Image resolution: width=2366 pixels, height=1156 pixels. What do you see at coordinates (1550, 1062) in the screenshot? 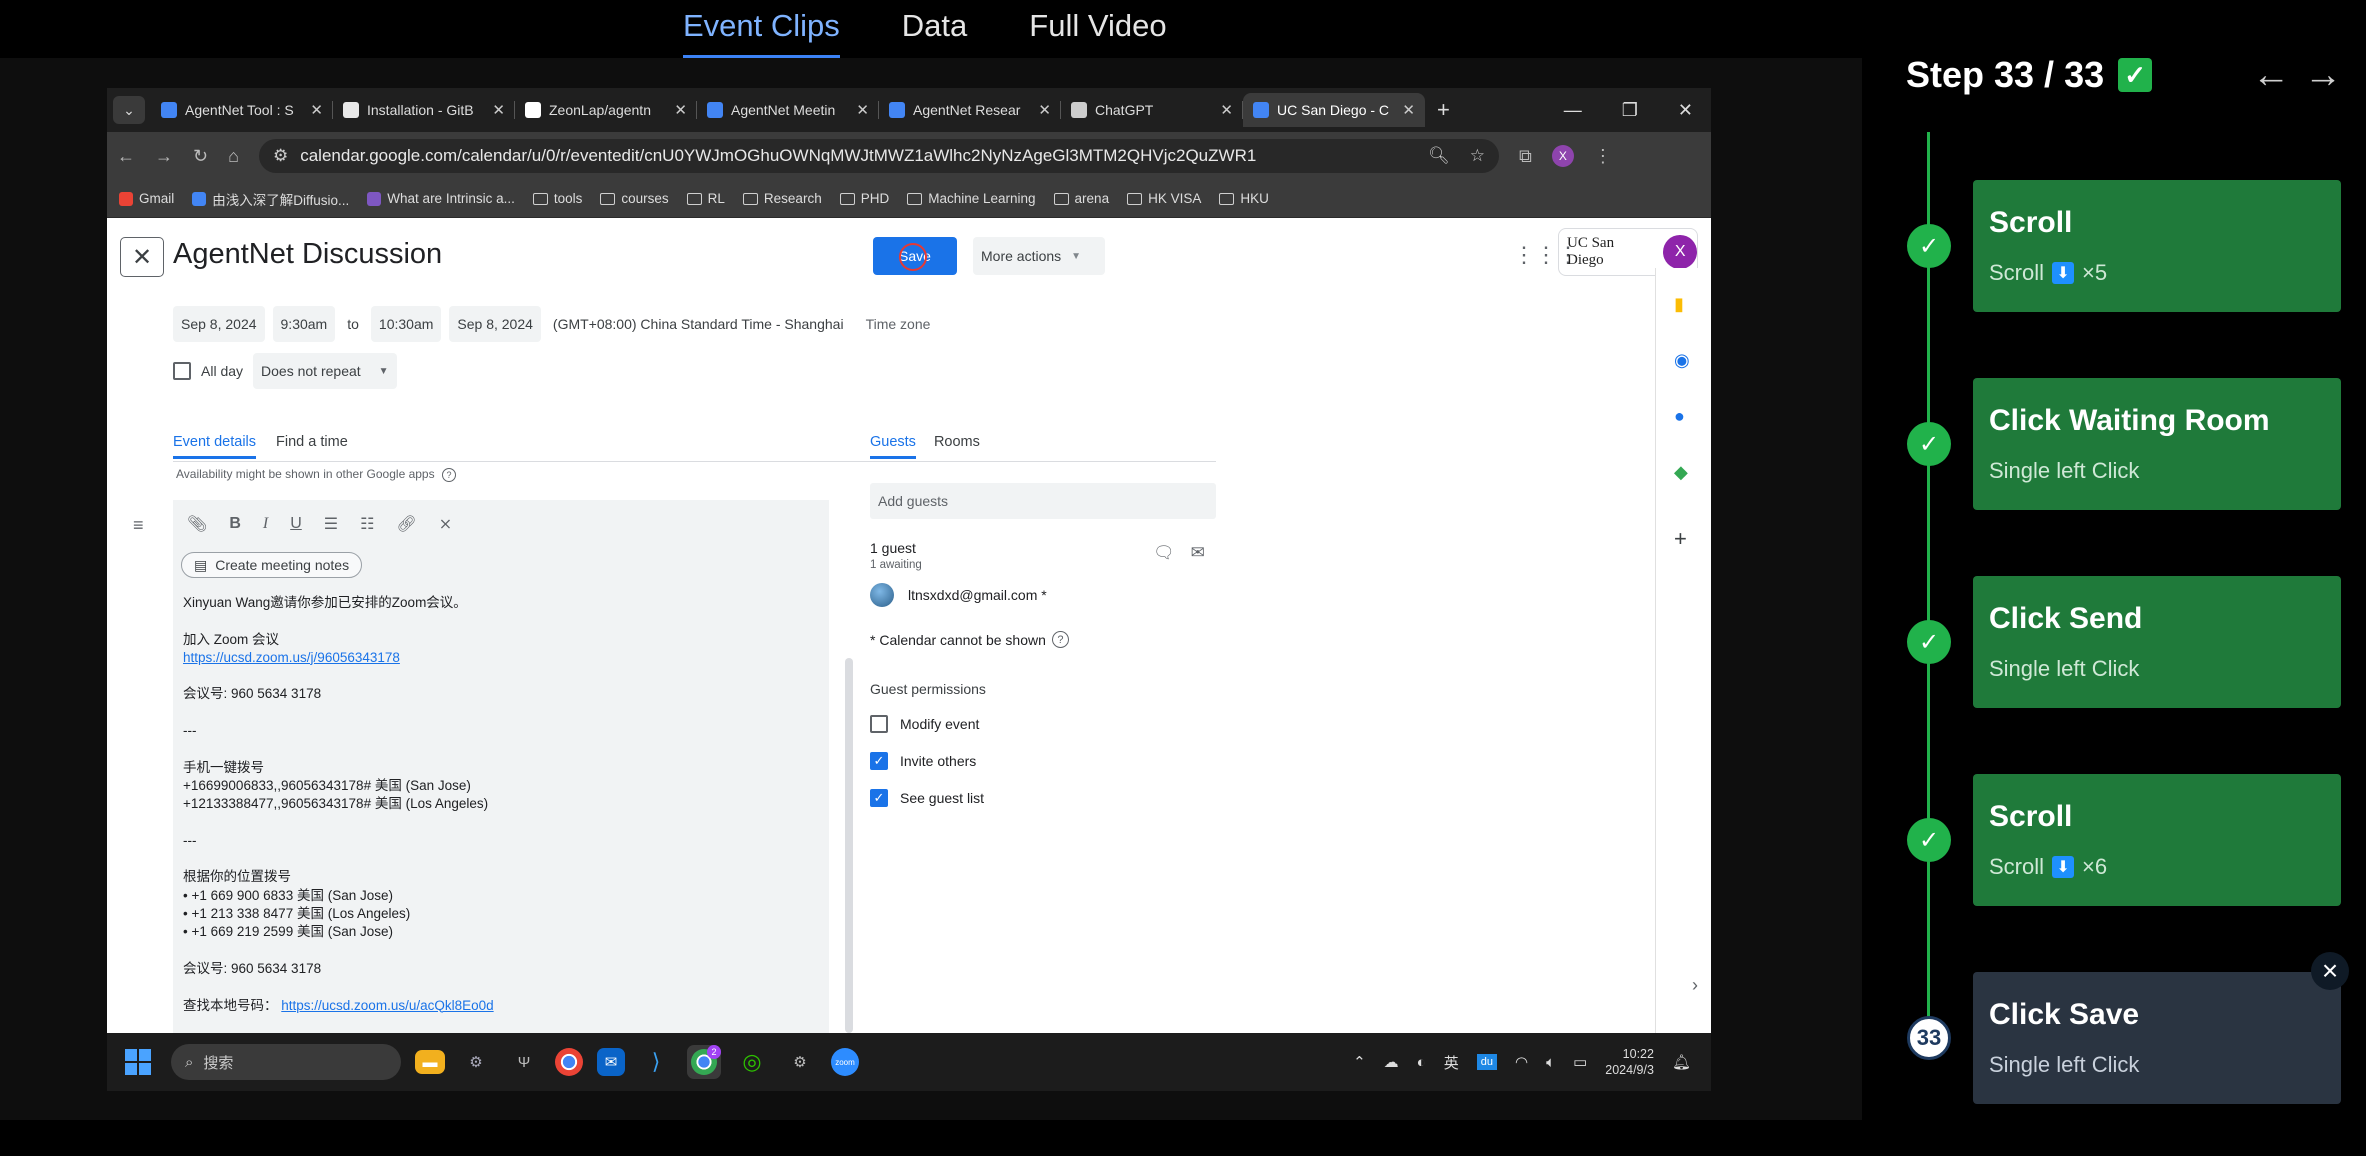
I see `volume-icon: 🔈︎` at bounding box center [1550, 1062].